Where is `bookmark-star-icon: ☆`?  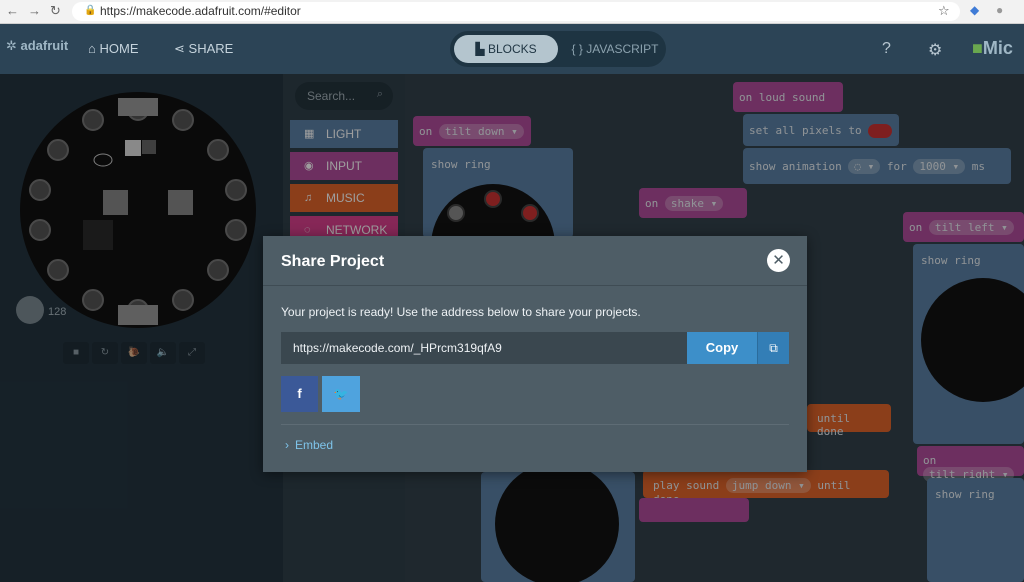
bookmark-star-icon: ☆ is located at coordinates (944, 11).